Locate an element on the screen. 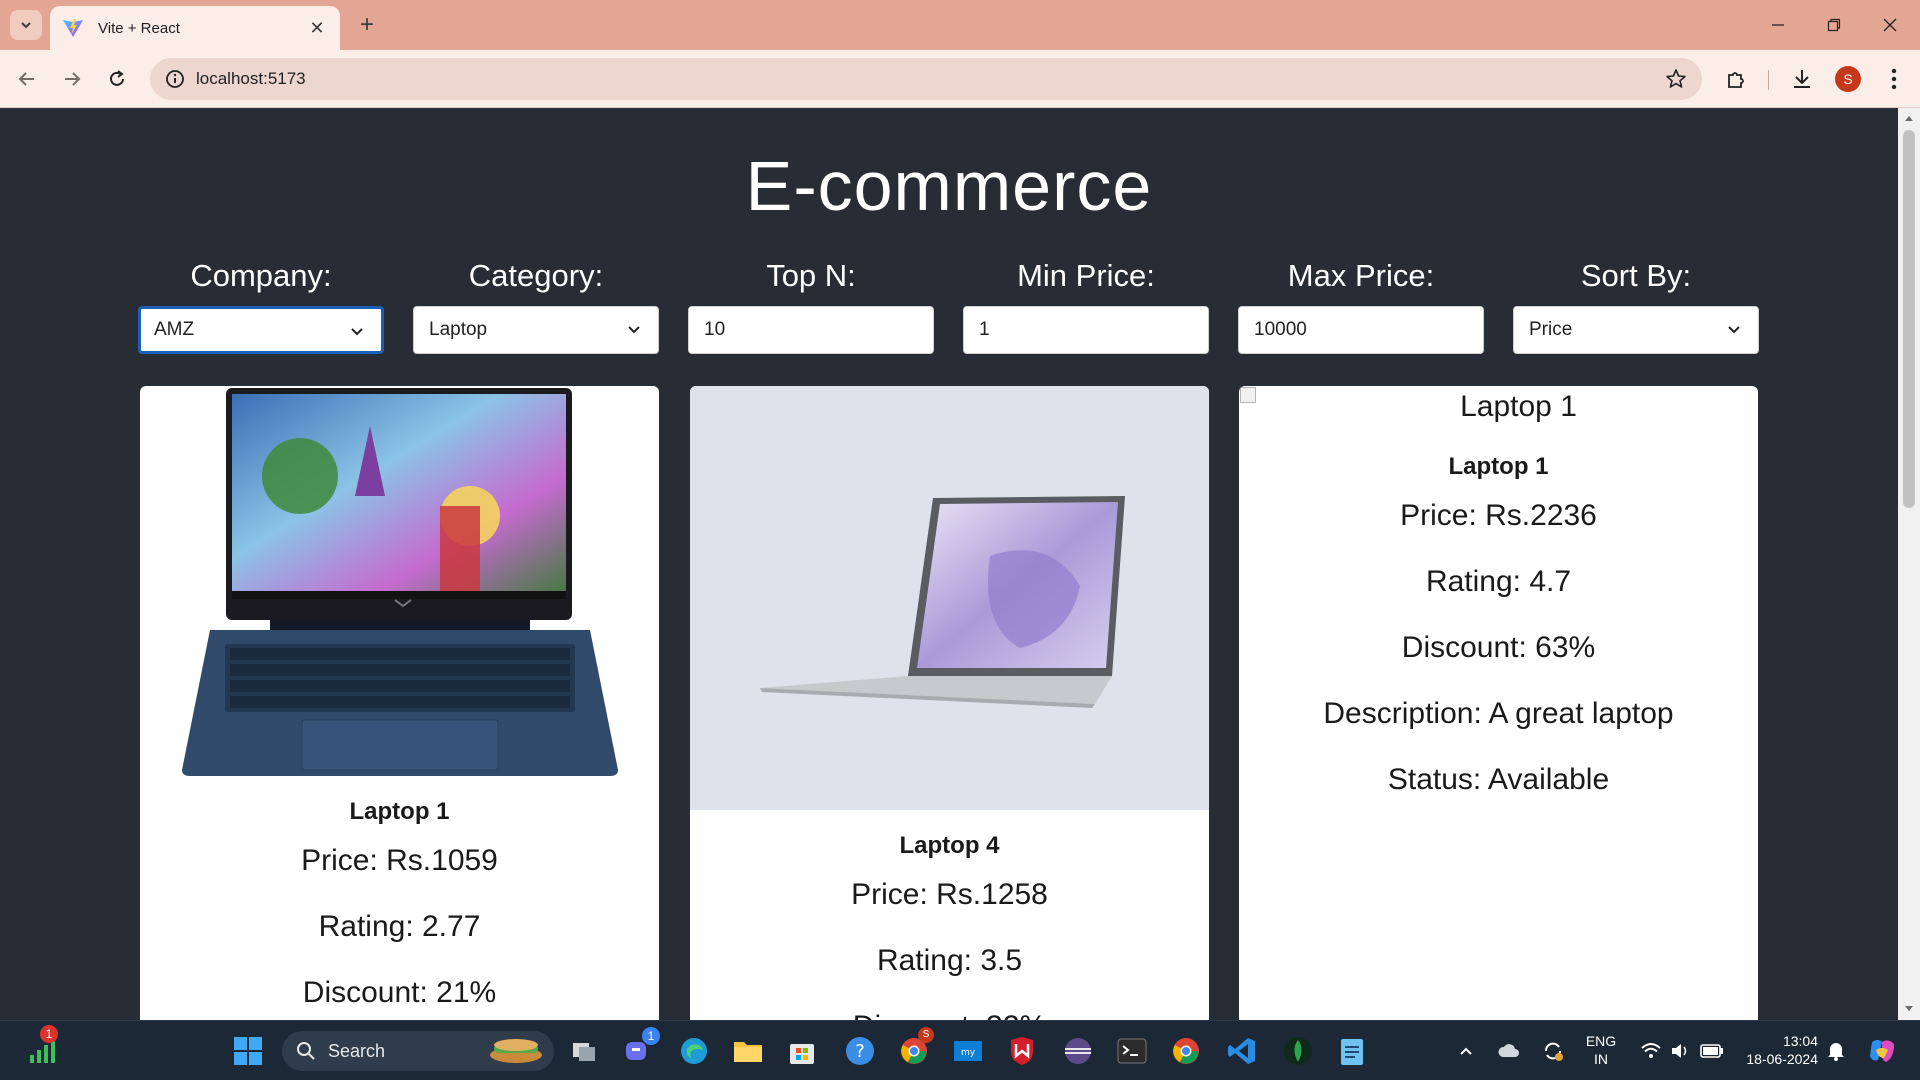  product-rating: Rating: 4.7 is located at coordinates (1498, 581).